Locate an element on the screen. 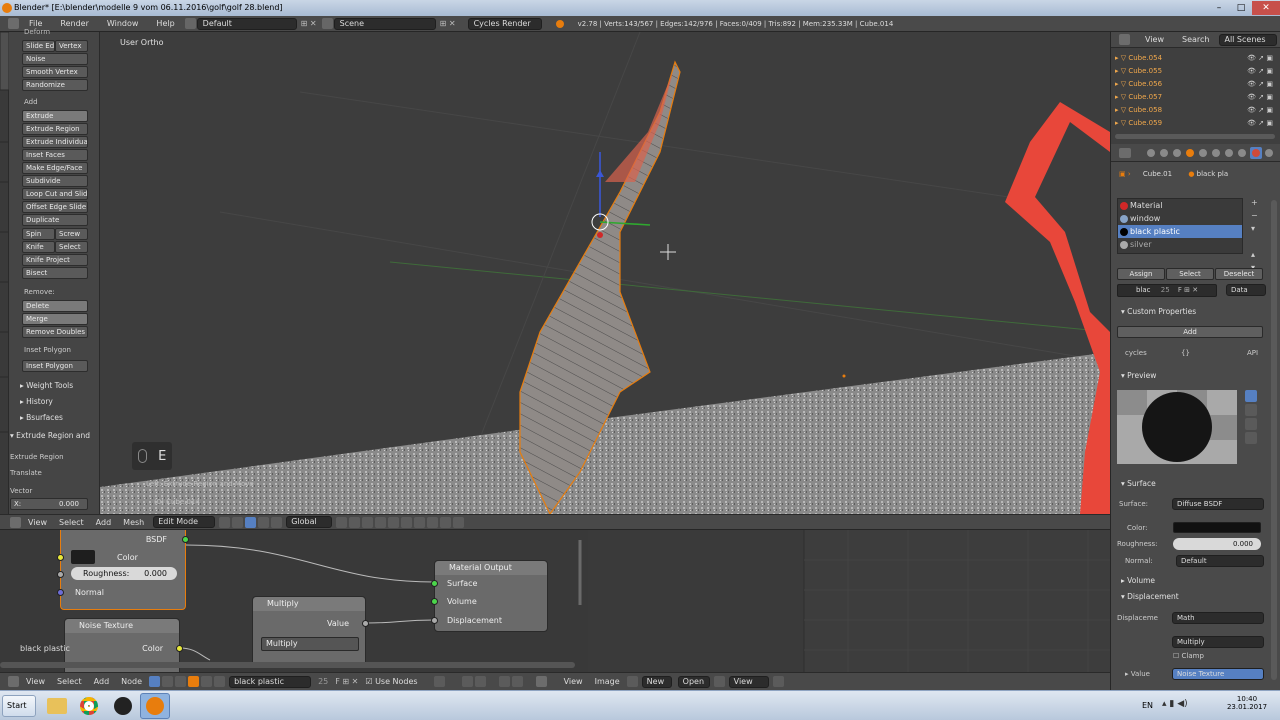  maximize-button: □ is located at coordinates (1241, 8).